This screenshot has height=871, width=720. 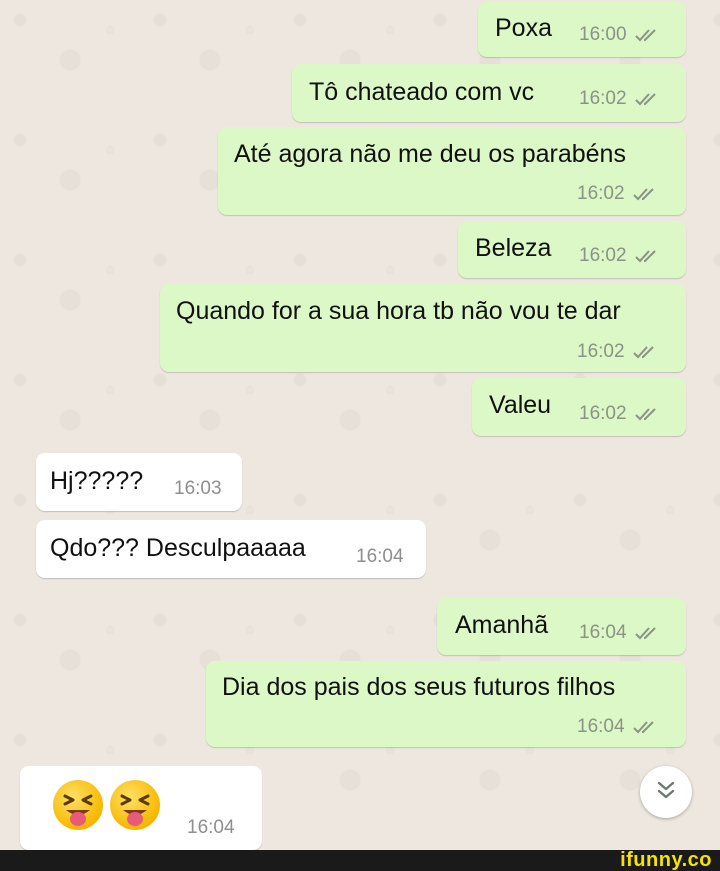 I want to click on message-time: 16:03, so click(x=198, y=488).